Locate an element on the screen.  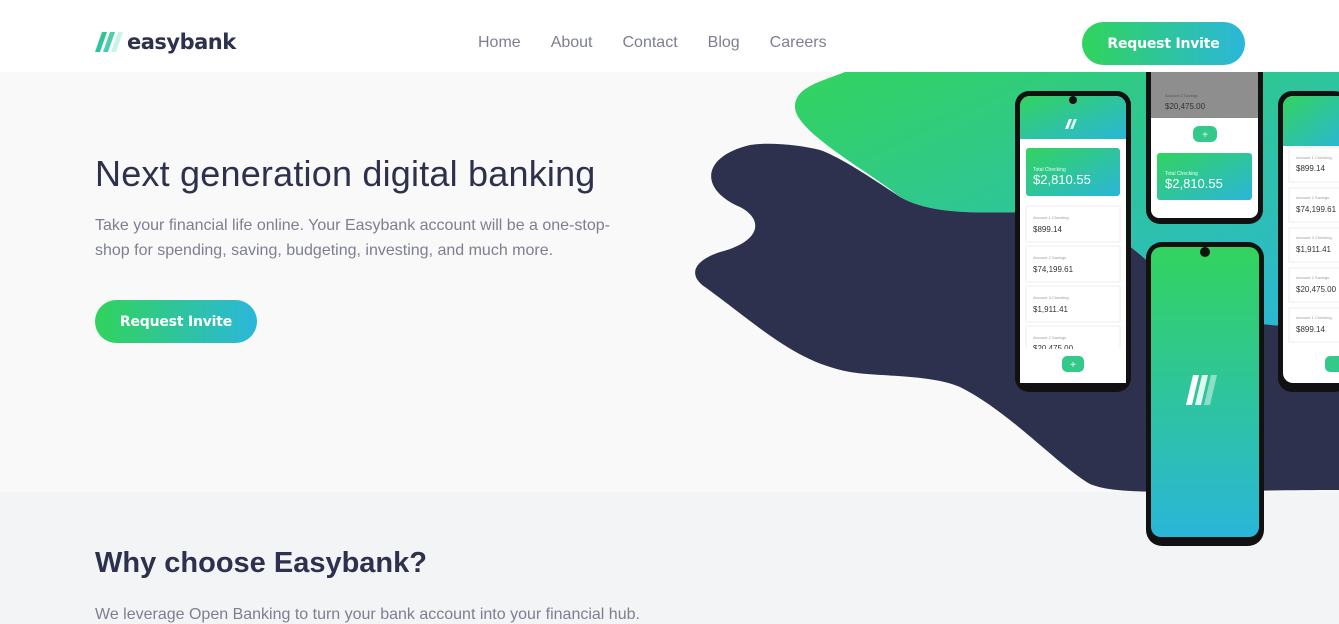
nav-home: Home is located at coordinates (499, 43).